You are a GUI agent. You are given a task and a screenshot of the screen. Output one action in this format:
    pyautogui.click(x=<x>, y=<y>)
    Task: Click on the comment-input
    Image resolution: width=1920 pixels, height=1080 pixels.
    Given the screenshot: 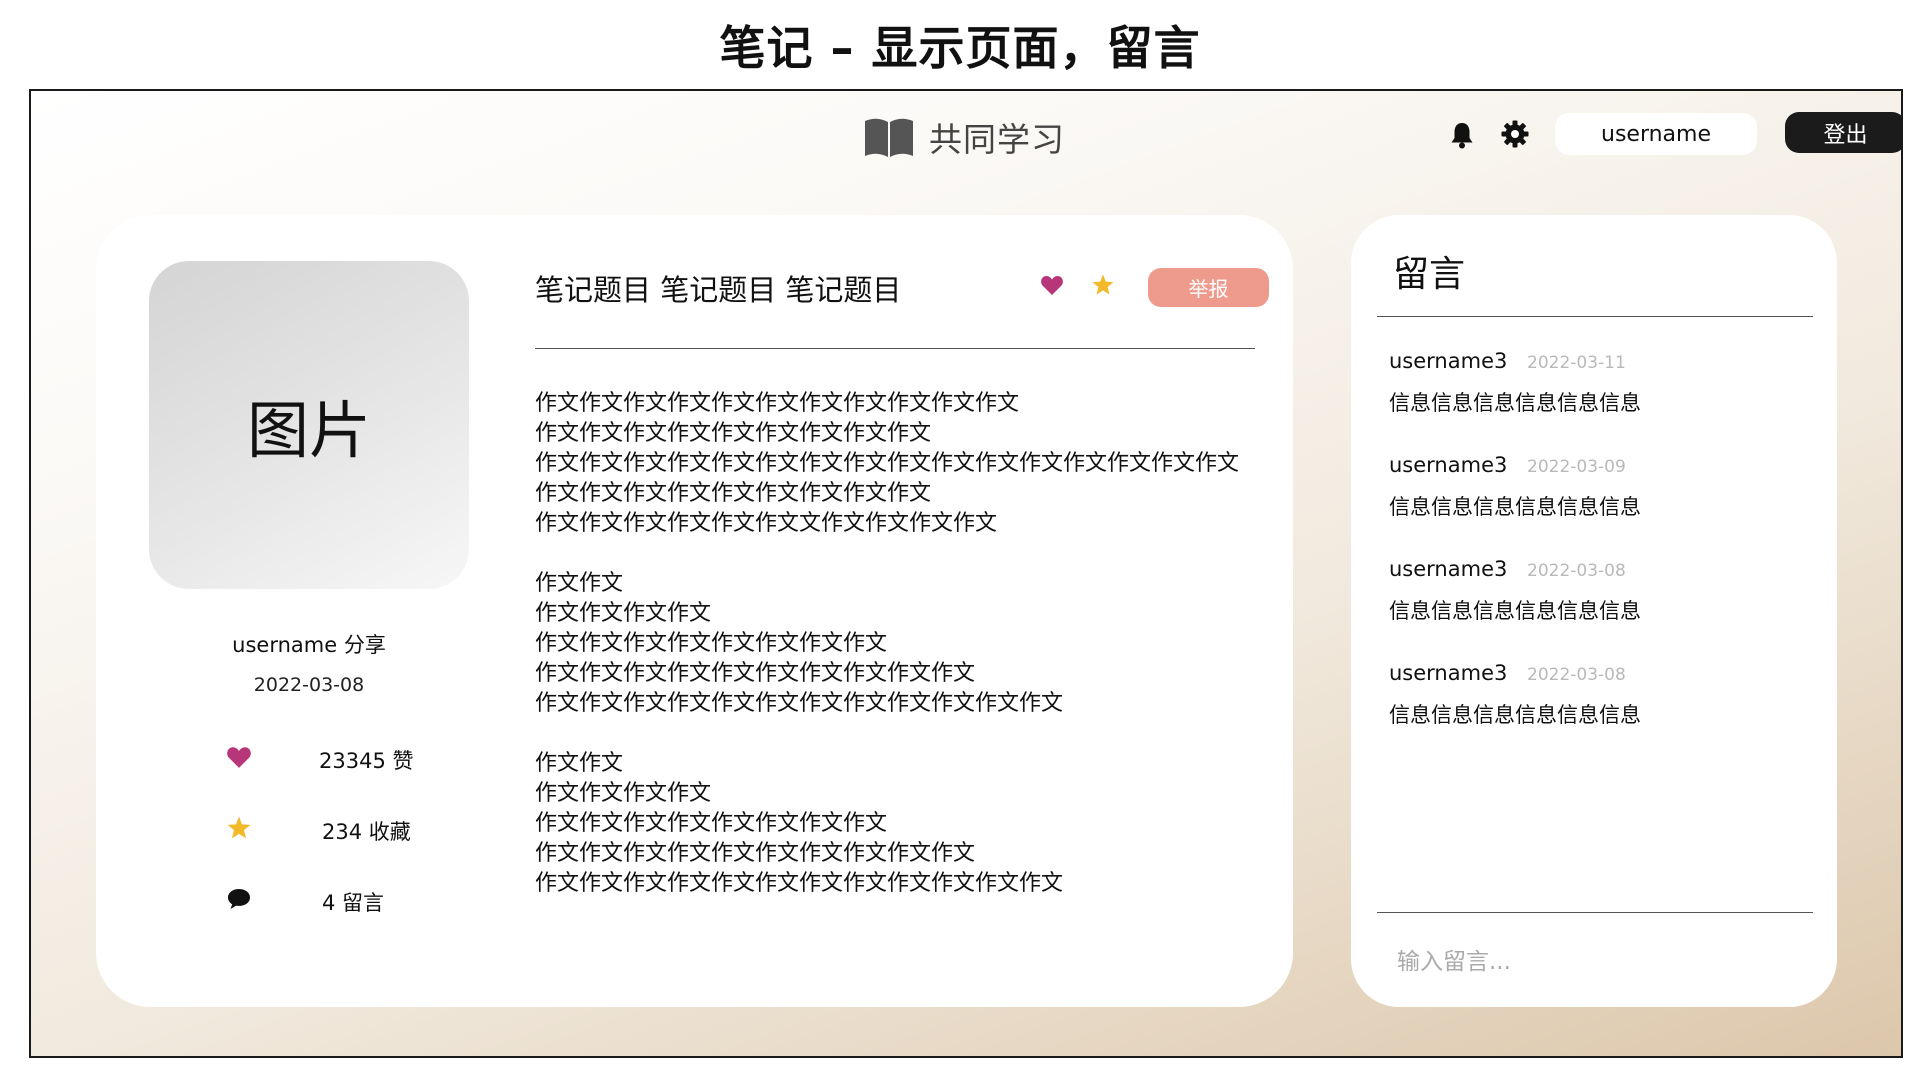 What is the action you would take?
    pyautogui.click(x=1595, y=962)
    